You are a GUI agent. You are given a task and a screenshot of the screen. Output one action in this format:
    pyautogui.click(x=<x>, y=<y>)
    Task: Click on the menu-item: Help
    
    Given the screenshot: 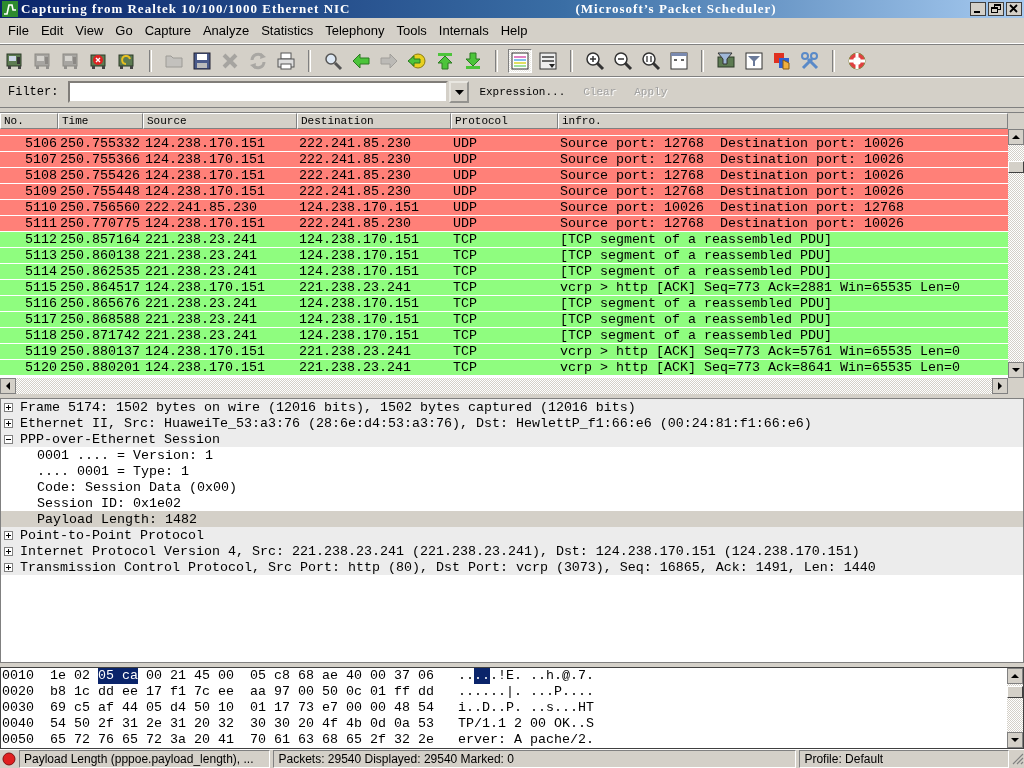 What is the action you would take?
    pyautogui.click(x=514, y=30)
    